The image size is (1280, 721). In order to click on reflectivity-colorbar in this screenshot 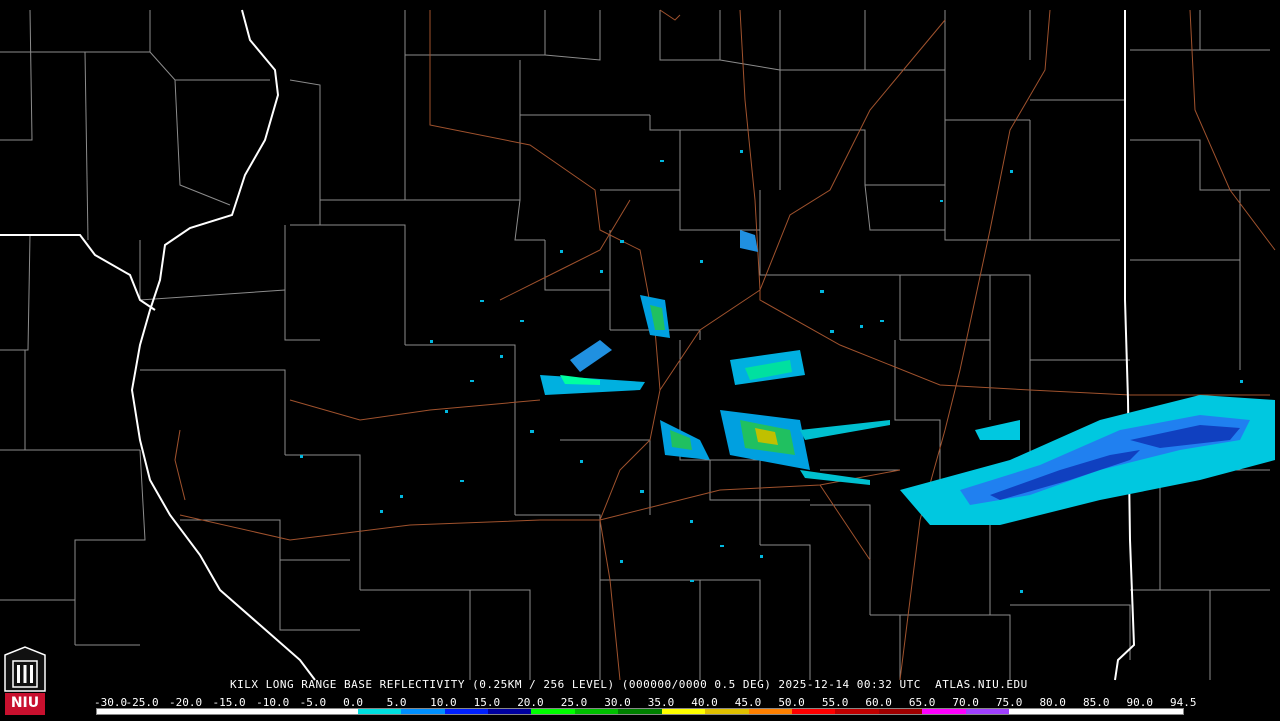, I will do `click(640, 711)`.